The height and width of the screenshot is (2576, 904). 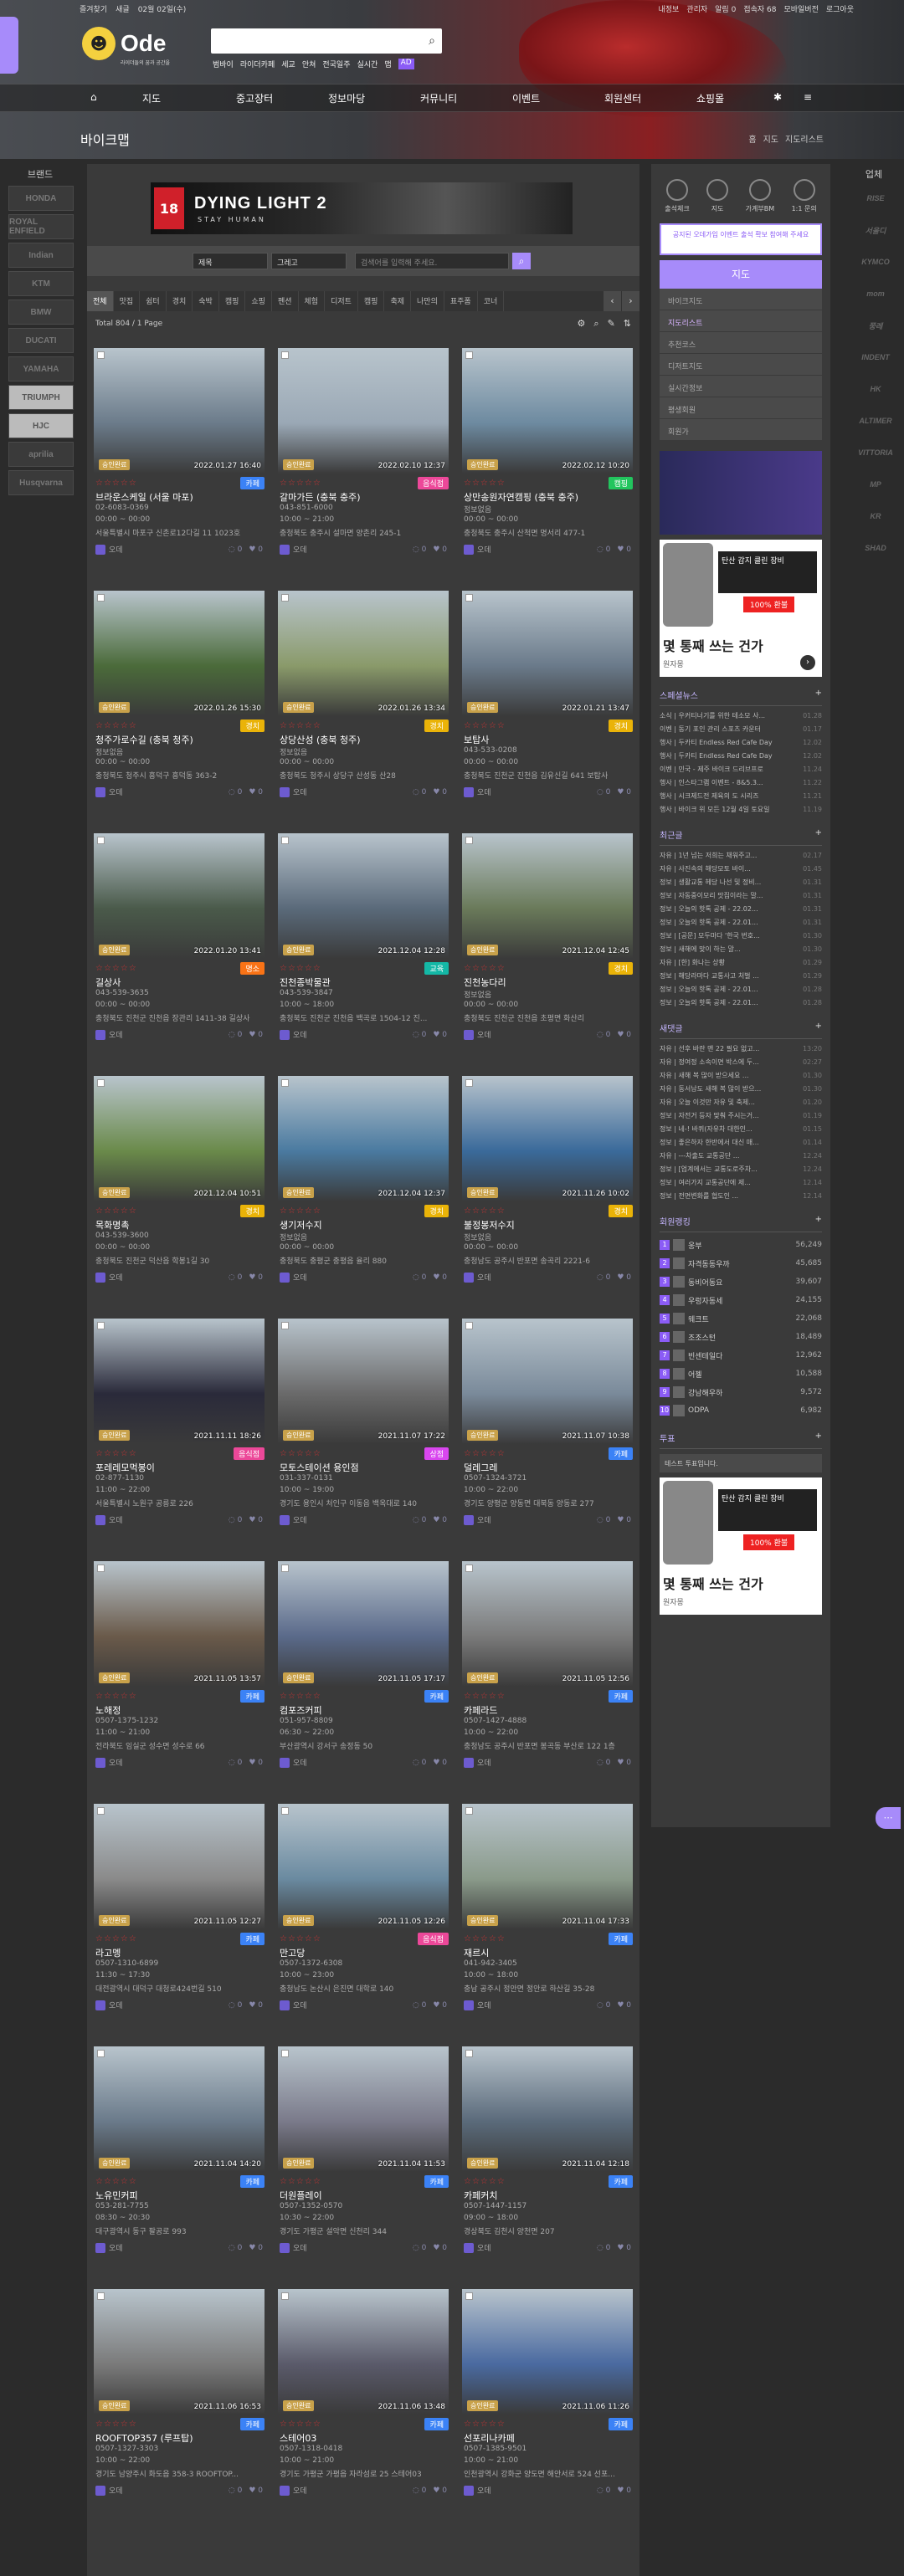 What do you see at coordinates (741, 1103) in the screenshot?
I see `list-item: 자유 | 오늘 이것만 자유 및 축제... 01.20` at bounding box center [741, 1103].